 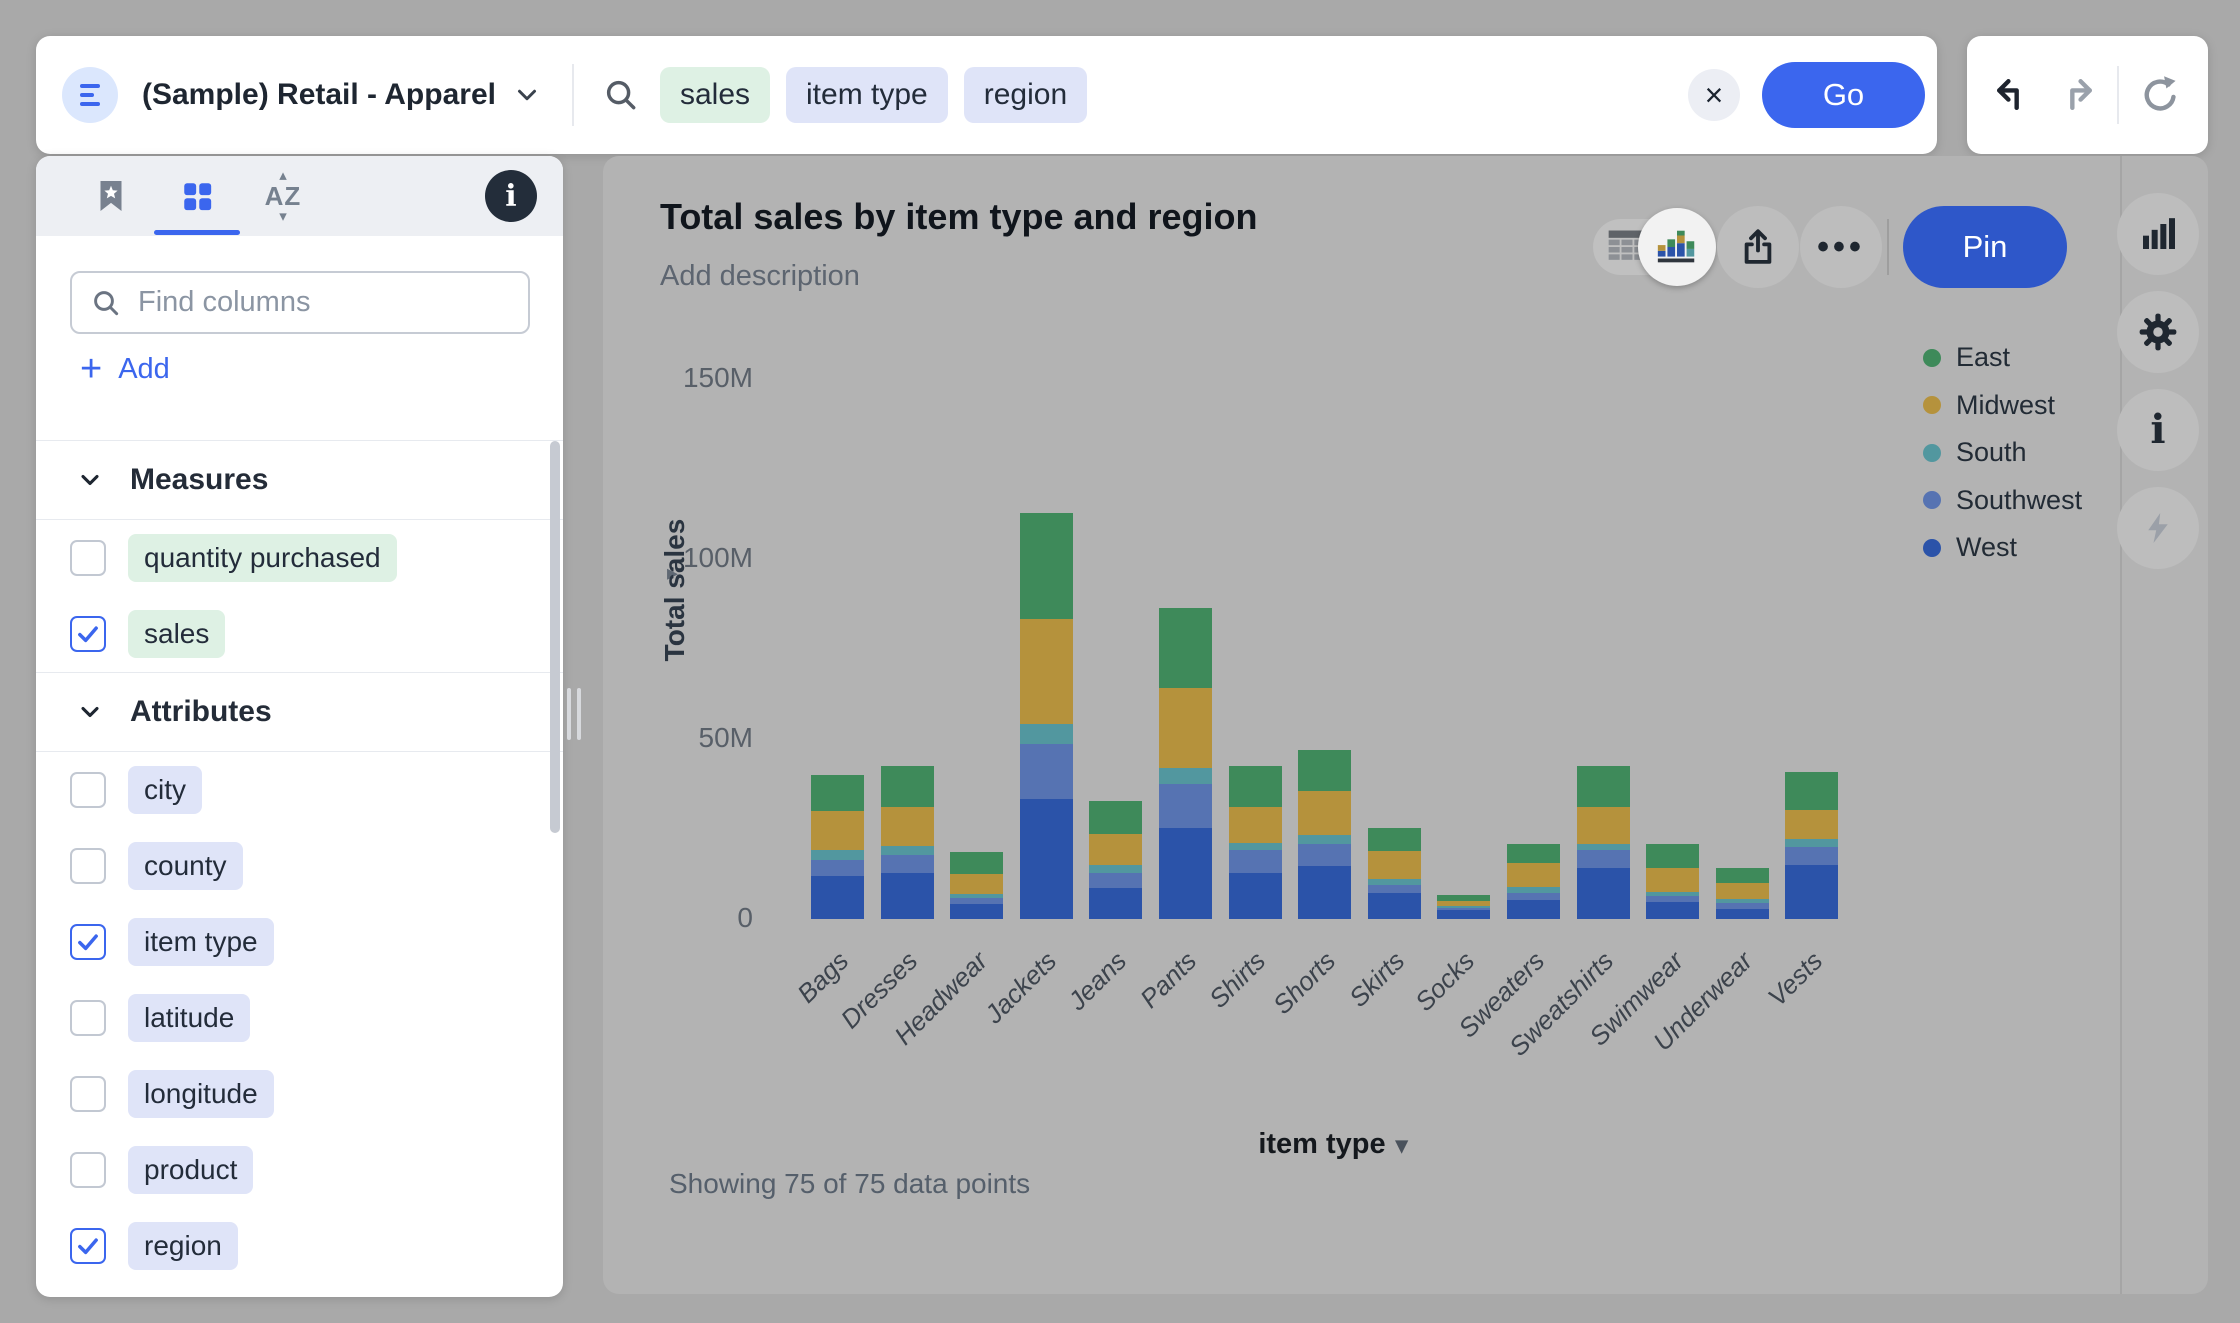 I want to click on bar-socks-west, so click(x=1464, y=914).